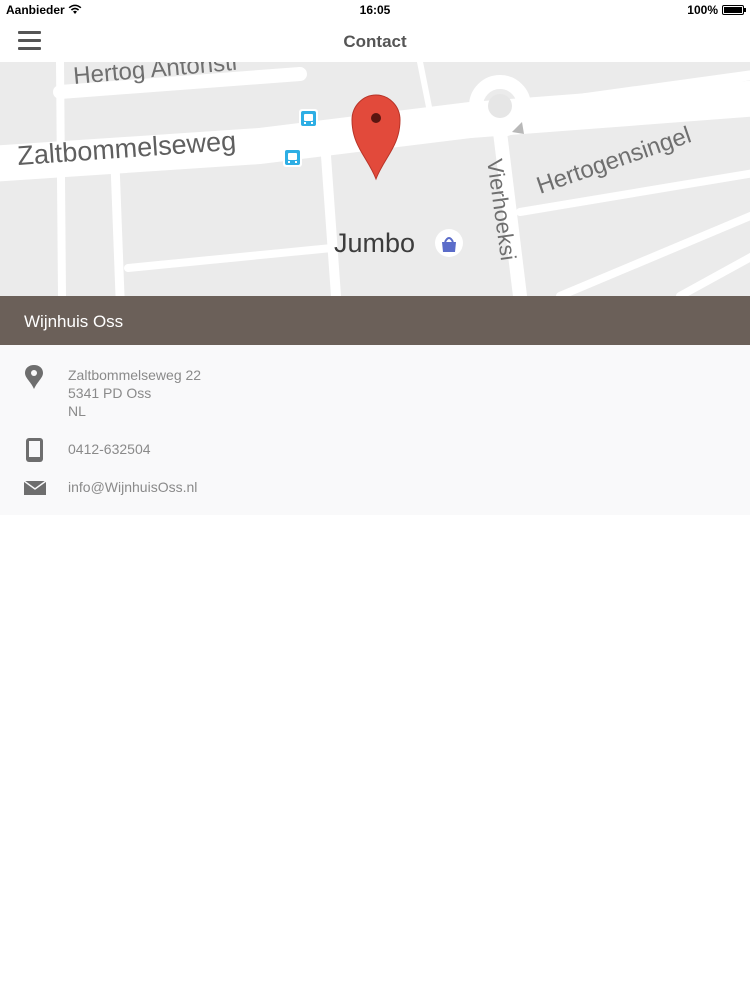  Describe the element at coordinates (449, 243) in the screenshot. I see `shopping-bag-icon` at that location.